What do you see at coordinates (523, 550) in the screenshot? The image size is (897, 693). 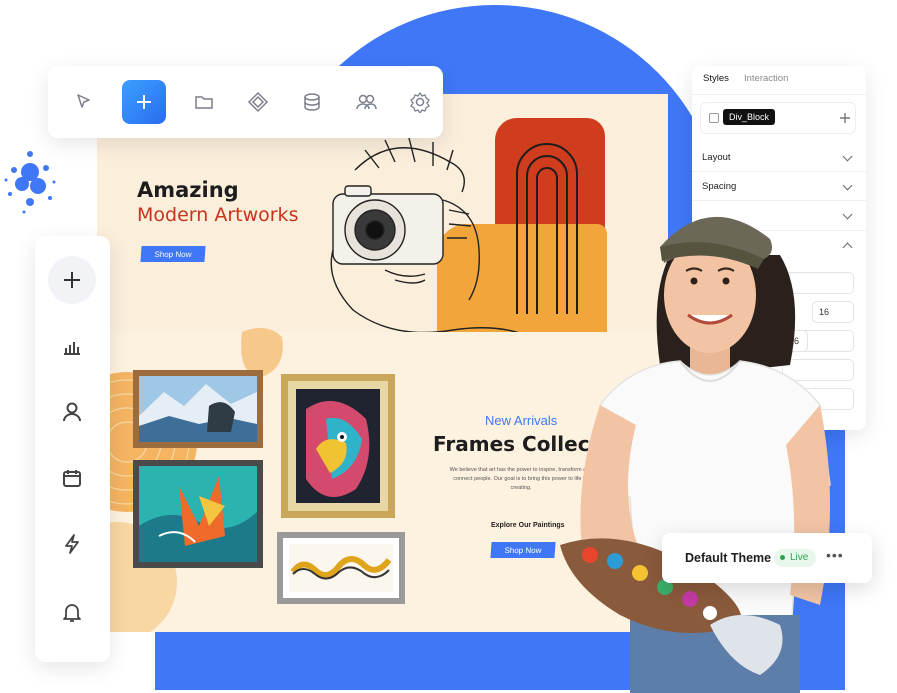 I see `arrivals-shop-now-button: Shop Now` at bounding box center [523, 550].